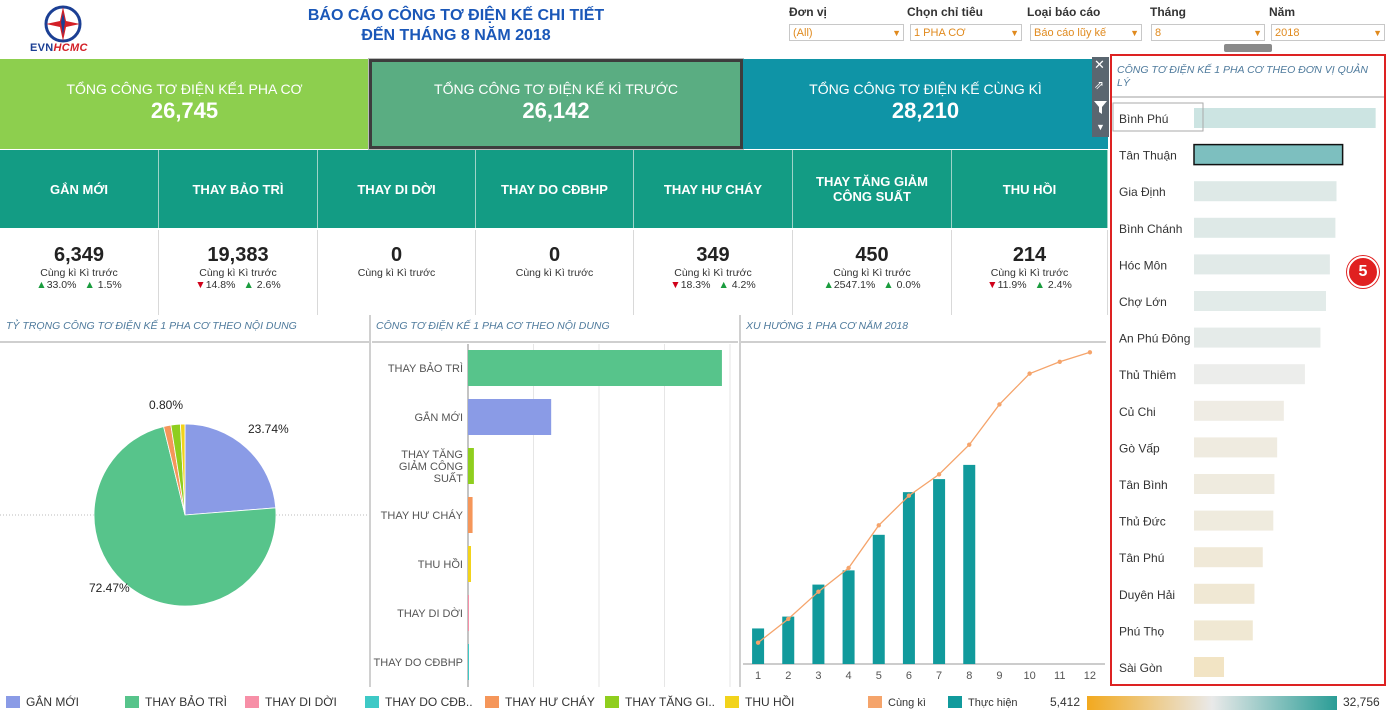  I want to click on category-header: THAY DI DỜI, so click(397, 189).